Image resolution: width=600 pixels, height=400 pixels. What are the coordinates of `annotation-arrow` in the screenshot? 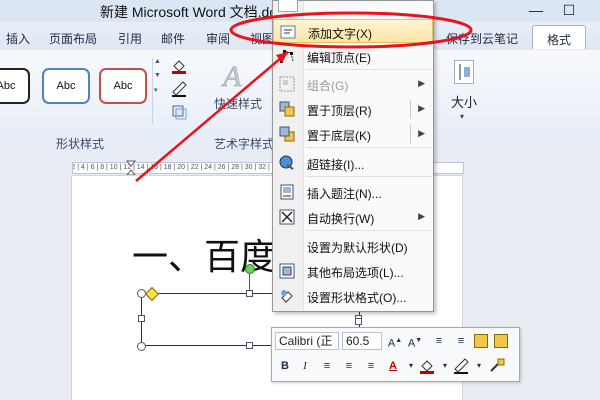 It's located at (212, 116).